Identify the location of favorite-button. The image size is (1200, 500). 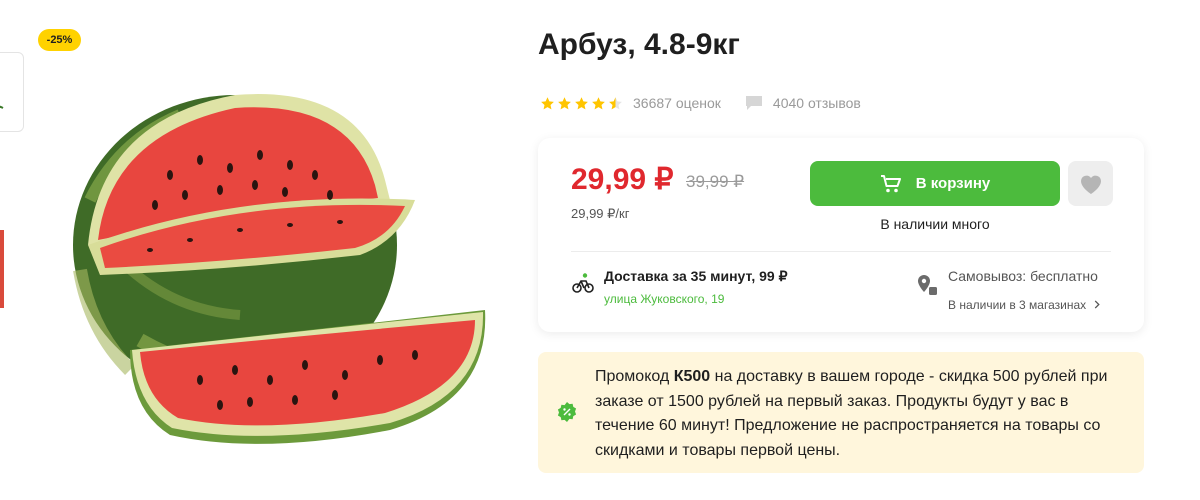
(1090, 183).